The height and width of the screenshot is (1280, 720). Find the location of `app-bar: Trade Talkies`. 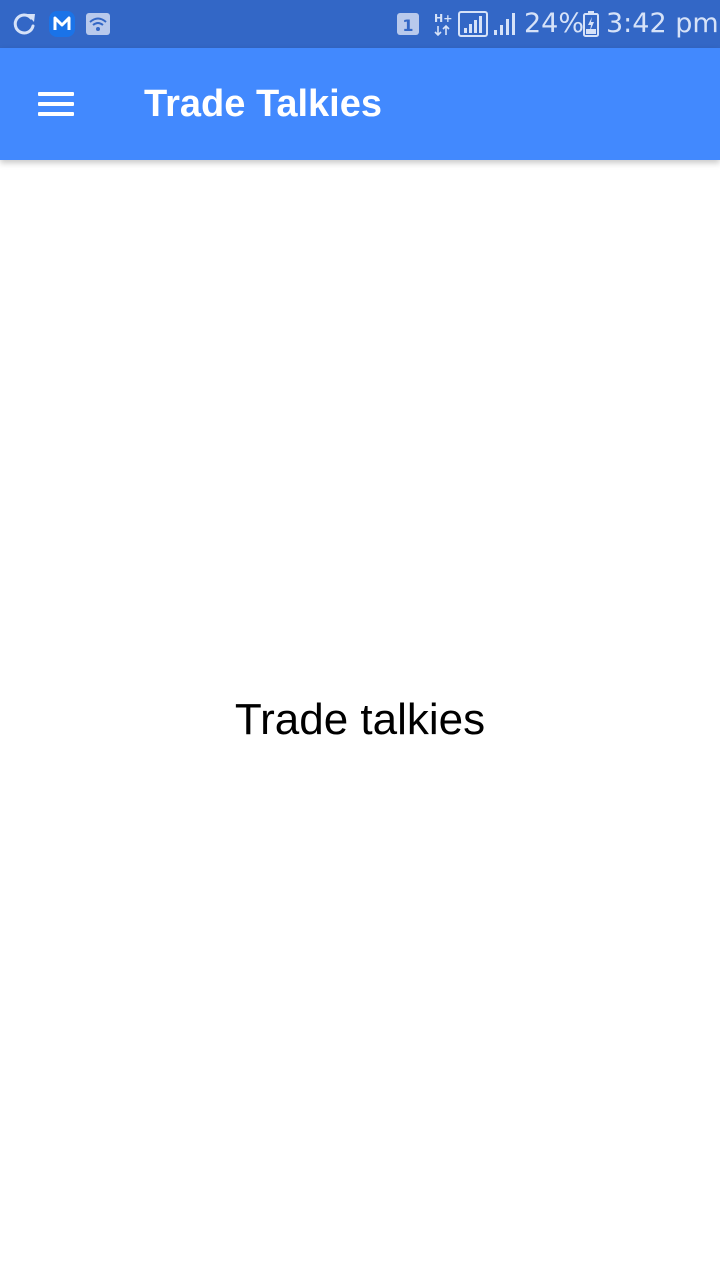

app-bar: Trade Talkies is located at coordinates (360, 104).